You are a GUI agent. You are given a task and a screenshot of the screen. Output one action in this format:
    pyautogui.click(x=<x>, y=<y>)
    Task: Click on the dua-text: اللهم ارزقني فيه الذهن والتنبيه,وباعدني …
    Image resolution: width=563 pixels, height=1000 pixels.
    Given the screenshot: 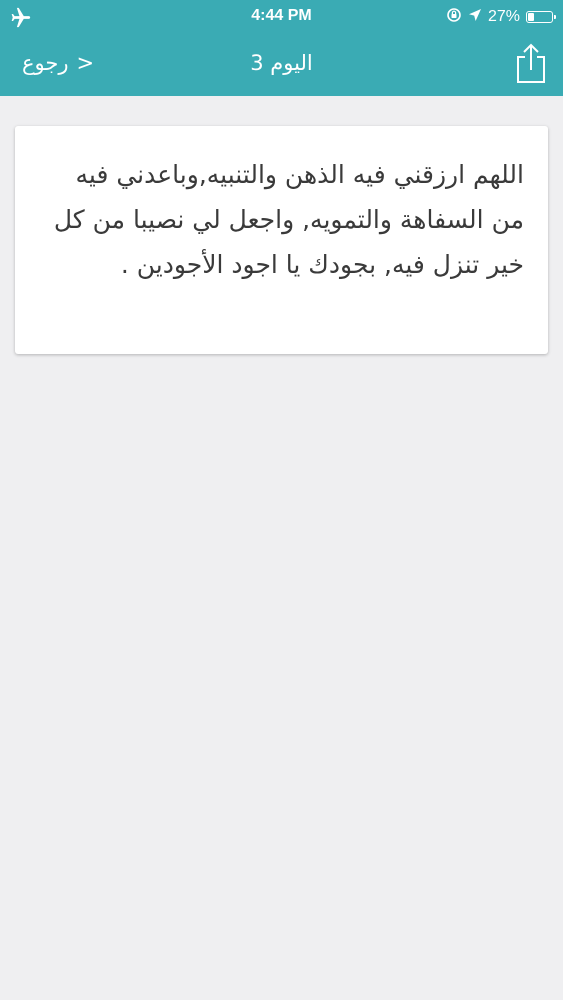 What is the action you would take?
    pyautogui.click(x=288, y=219)
    